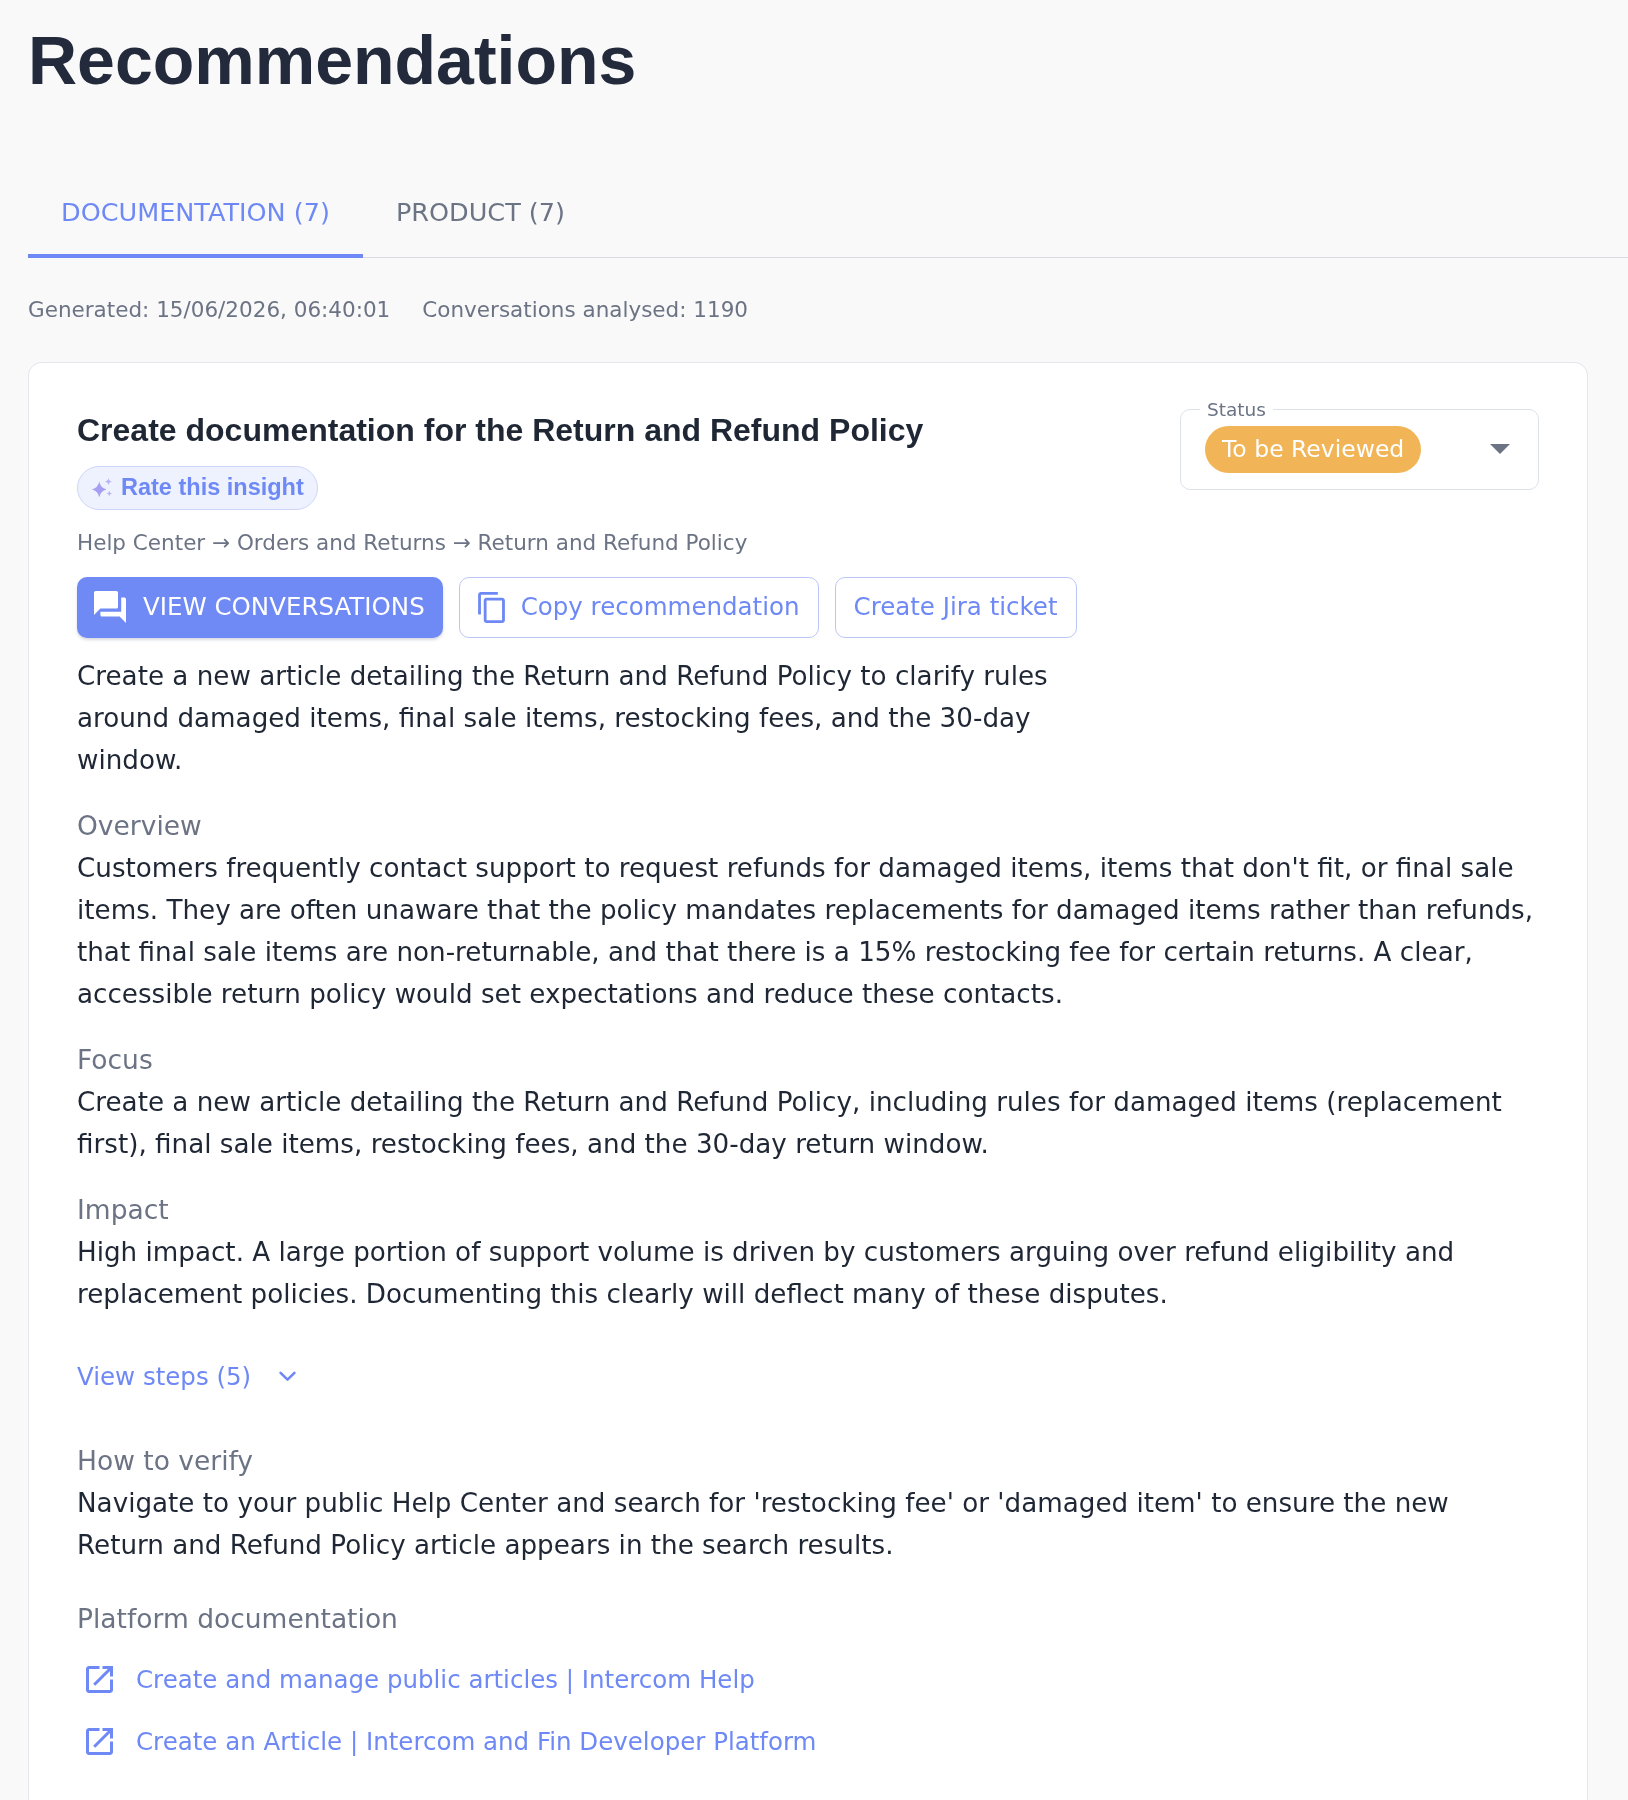 This screenshot has height=1800, width=1628. Describe the element at coordinates (187, 1376) in the screenshot. I see `view-steps-toggle: View steps (5)` at that location.